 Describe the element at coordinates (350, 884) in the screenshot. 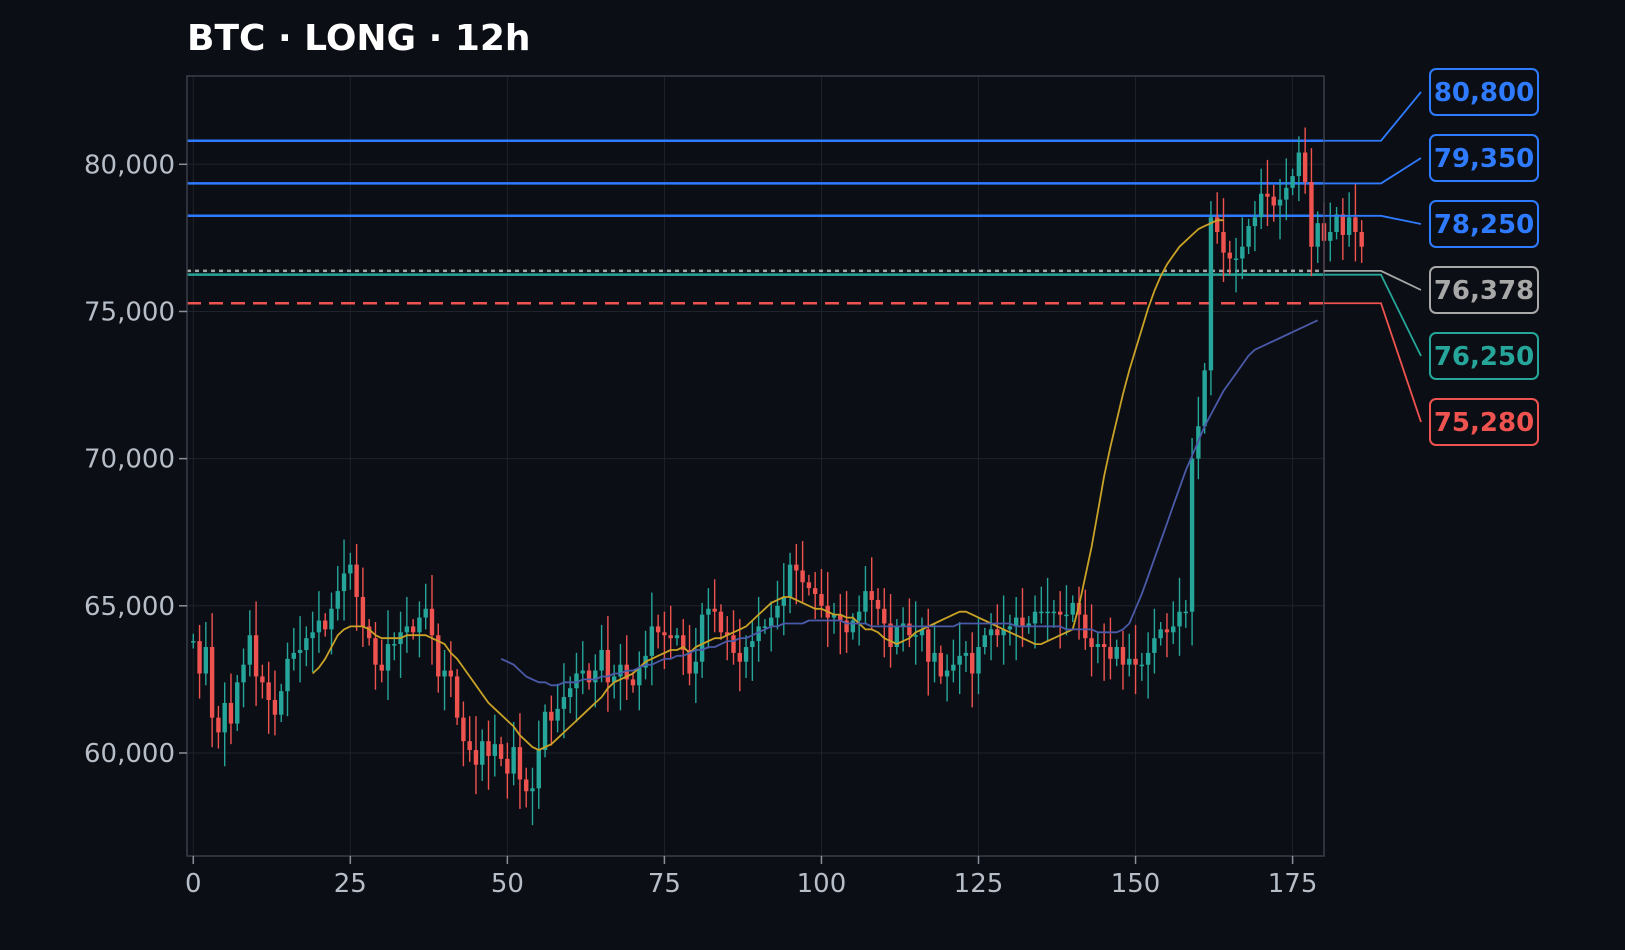

I see `x-tick-label: 25` at that location.